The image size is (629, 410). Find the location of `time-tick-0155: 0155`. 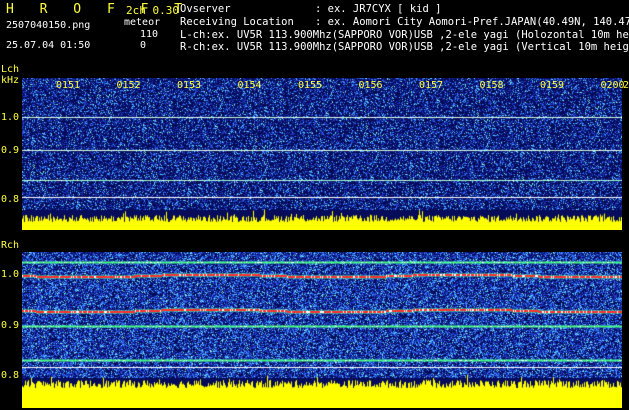

time-tick-0155: 0155 is located at coordinates (310, 85).